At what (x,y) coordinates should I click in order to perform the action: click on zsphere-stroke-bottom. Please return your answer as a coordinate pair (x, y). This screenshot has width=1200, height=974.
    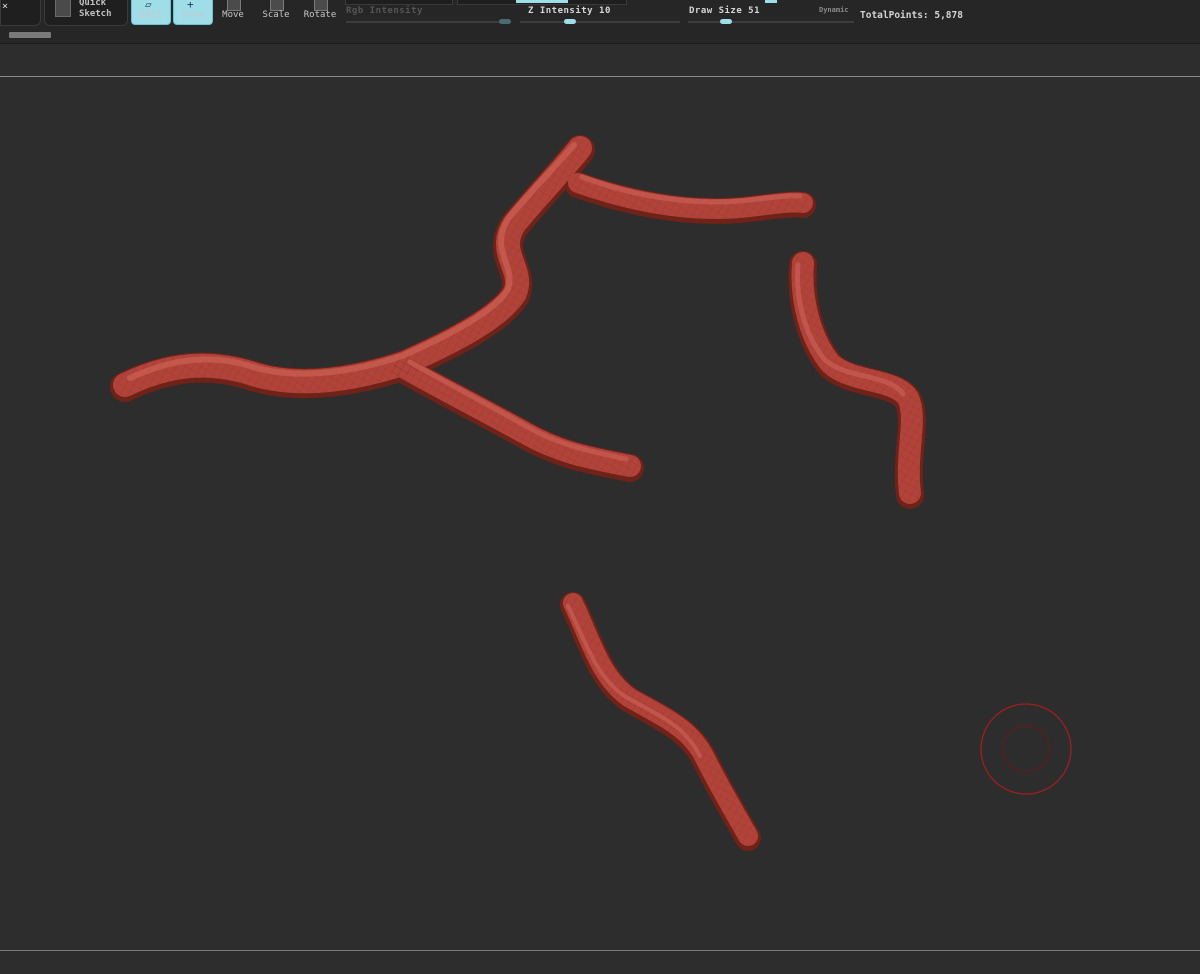
    Looking at the image, I should click on (660, 721).